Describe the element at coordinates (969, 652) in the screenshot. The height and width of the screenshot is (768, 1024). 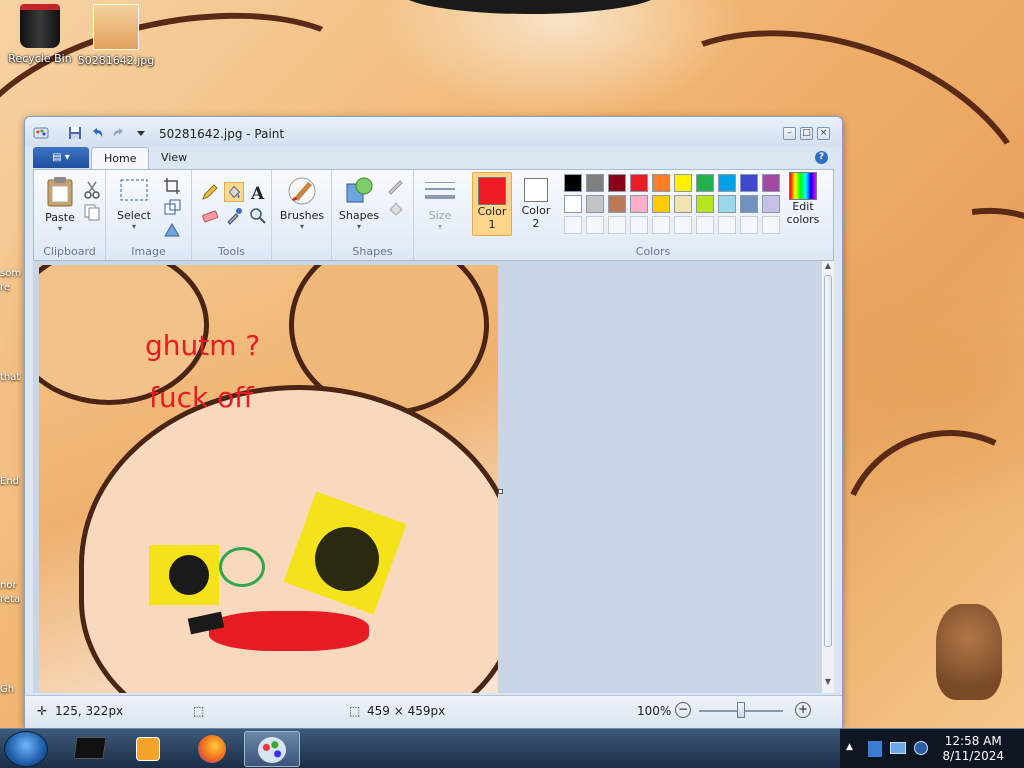
I see `hamster-widget` at that location.